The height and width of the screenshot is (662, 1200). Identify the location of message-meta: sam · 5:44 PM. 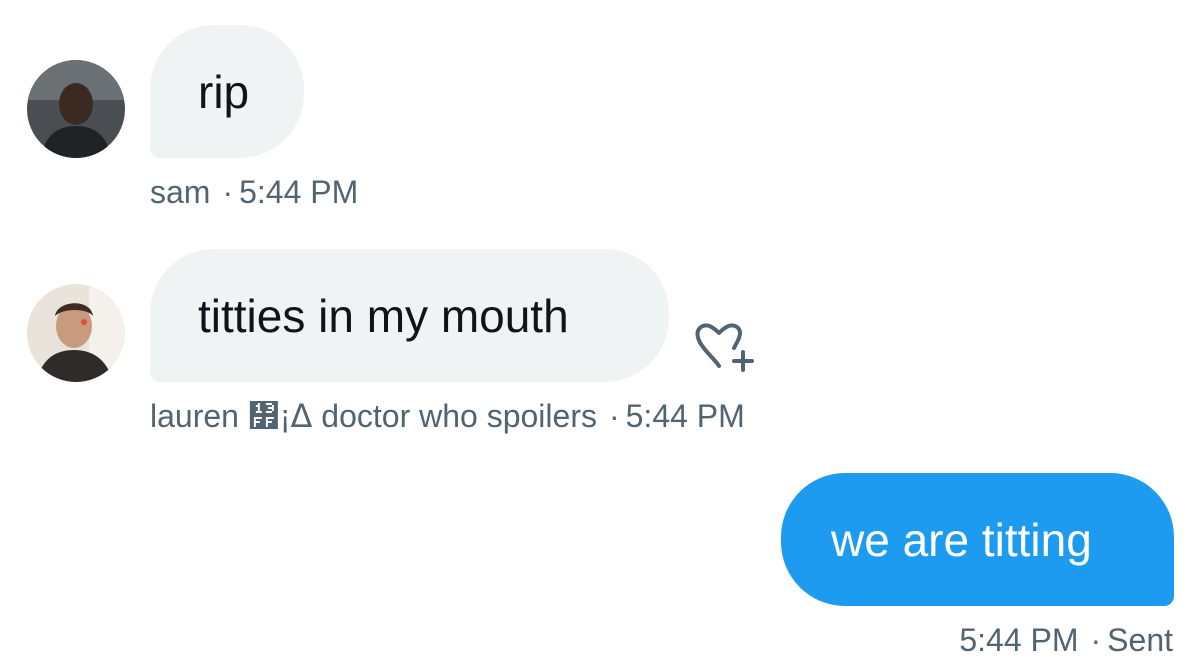
(254, 192).